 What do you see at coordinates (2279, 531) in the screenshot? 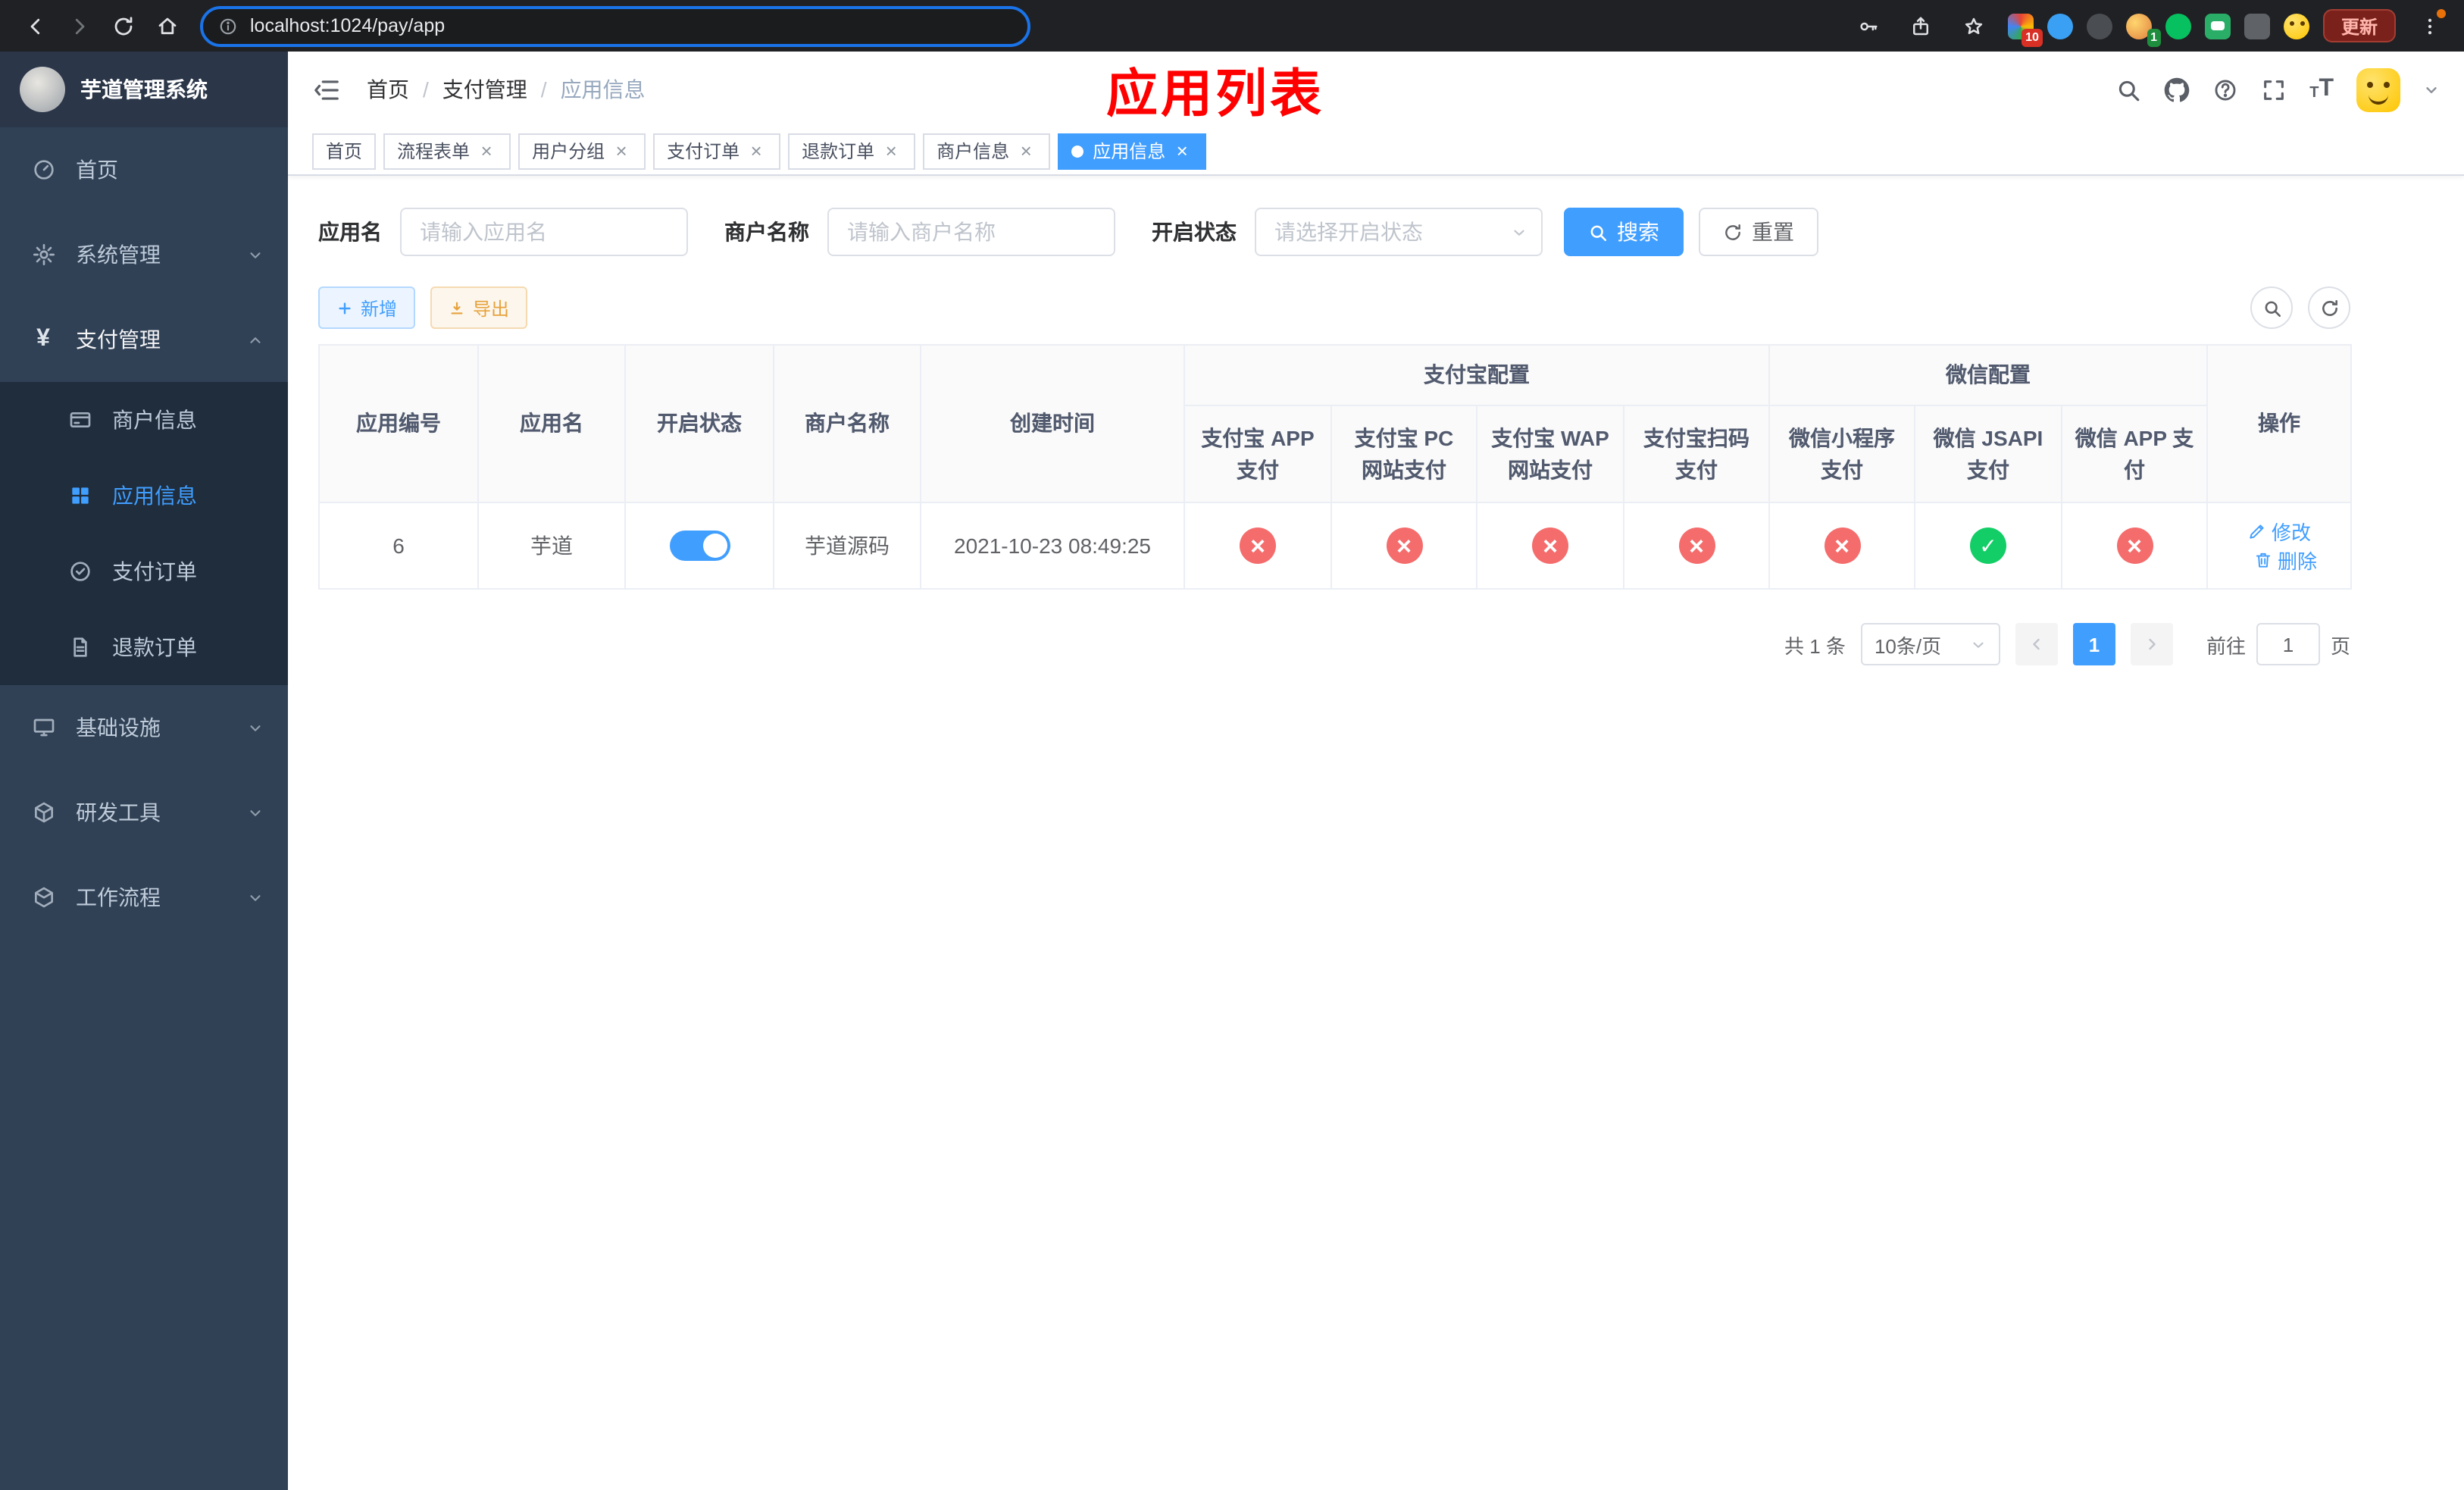
I see `edit-button: 修改` at bounding box center [2279, 531].